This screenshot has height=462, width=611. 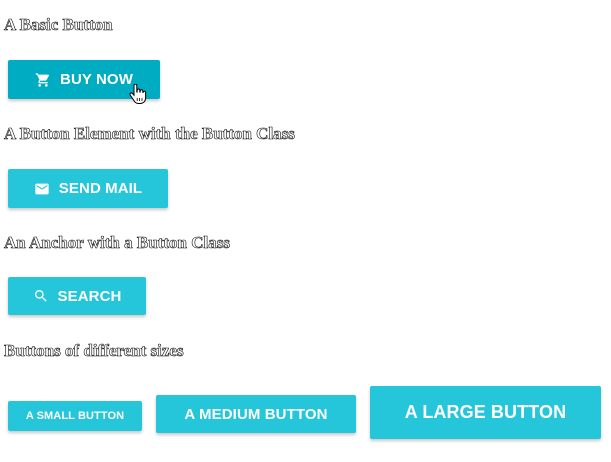 I want to click on search-label: SEARCH, so click(x=89, y=296).